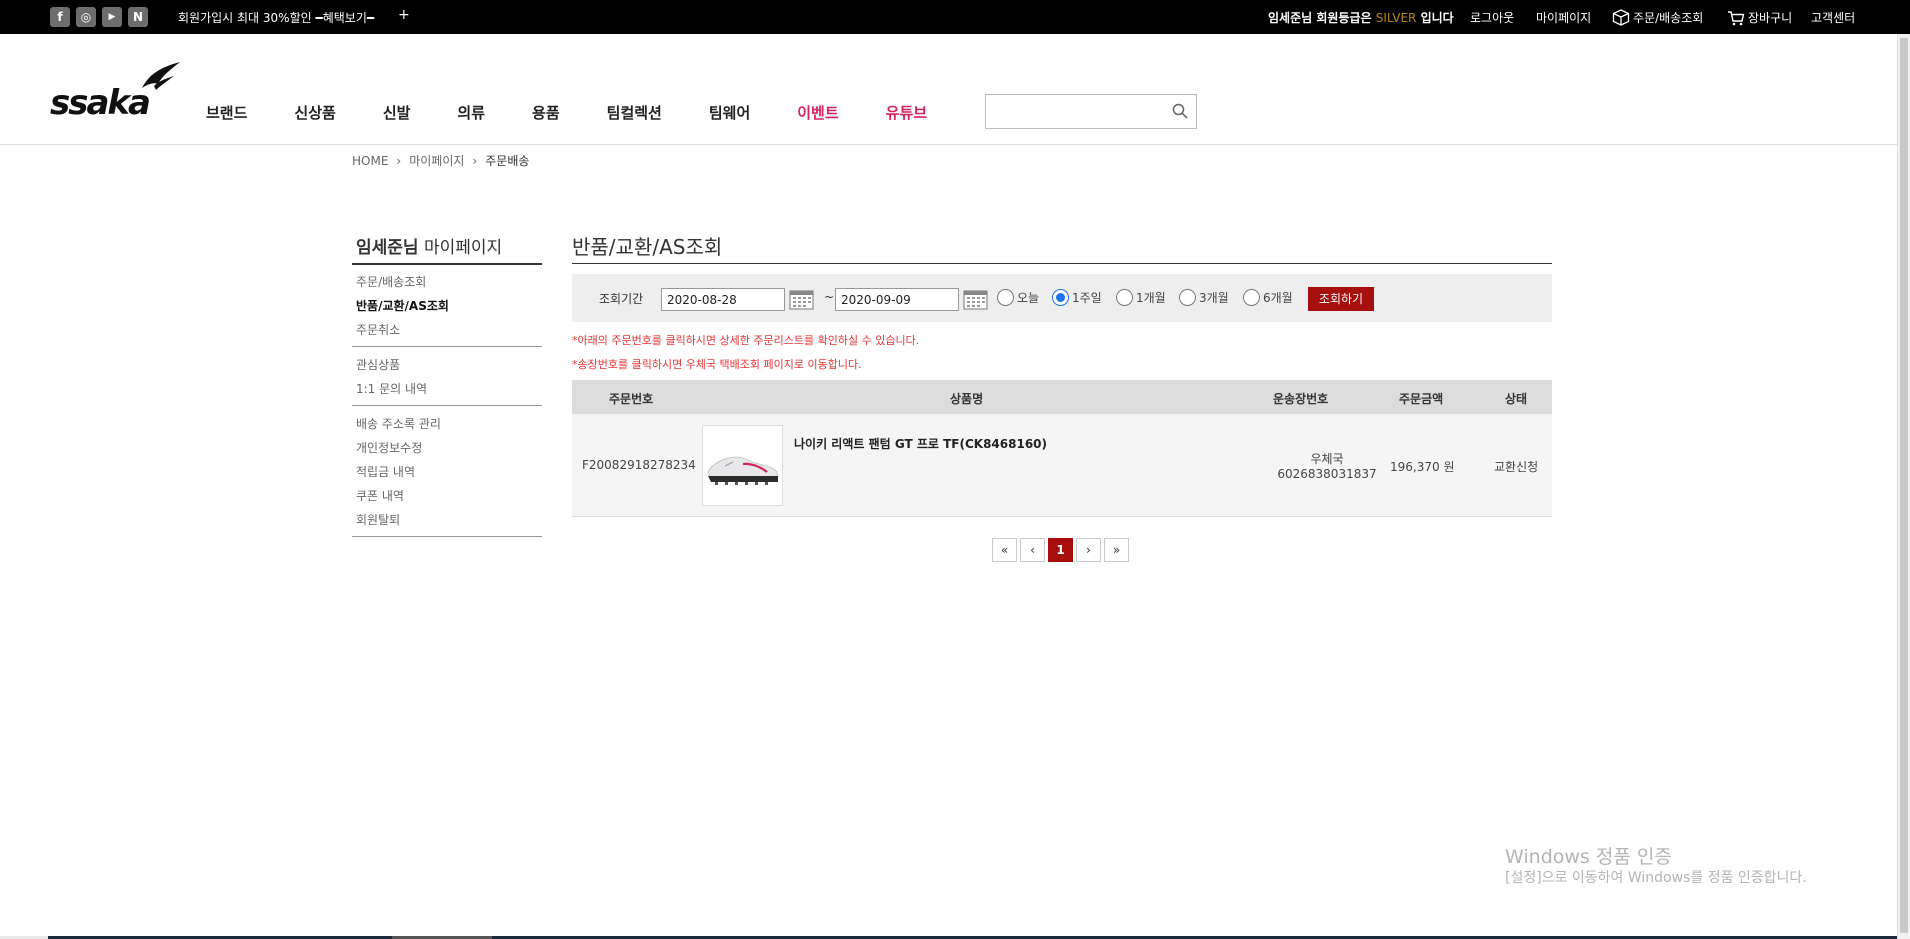 The width and height of the screenshot is (1910, 939). I want to click on carrier-name: 우체국, so click(1327, 459).